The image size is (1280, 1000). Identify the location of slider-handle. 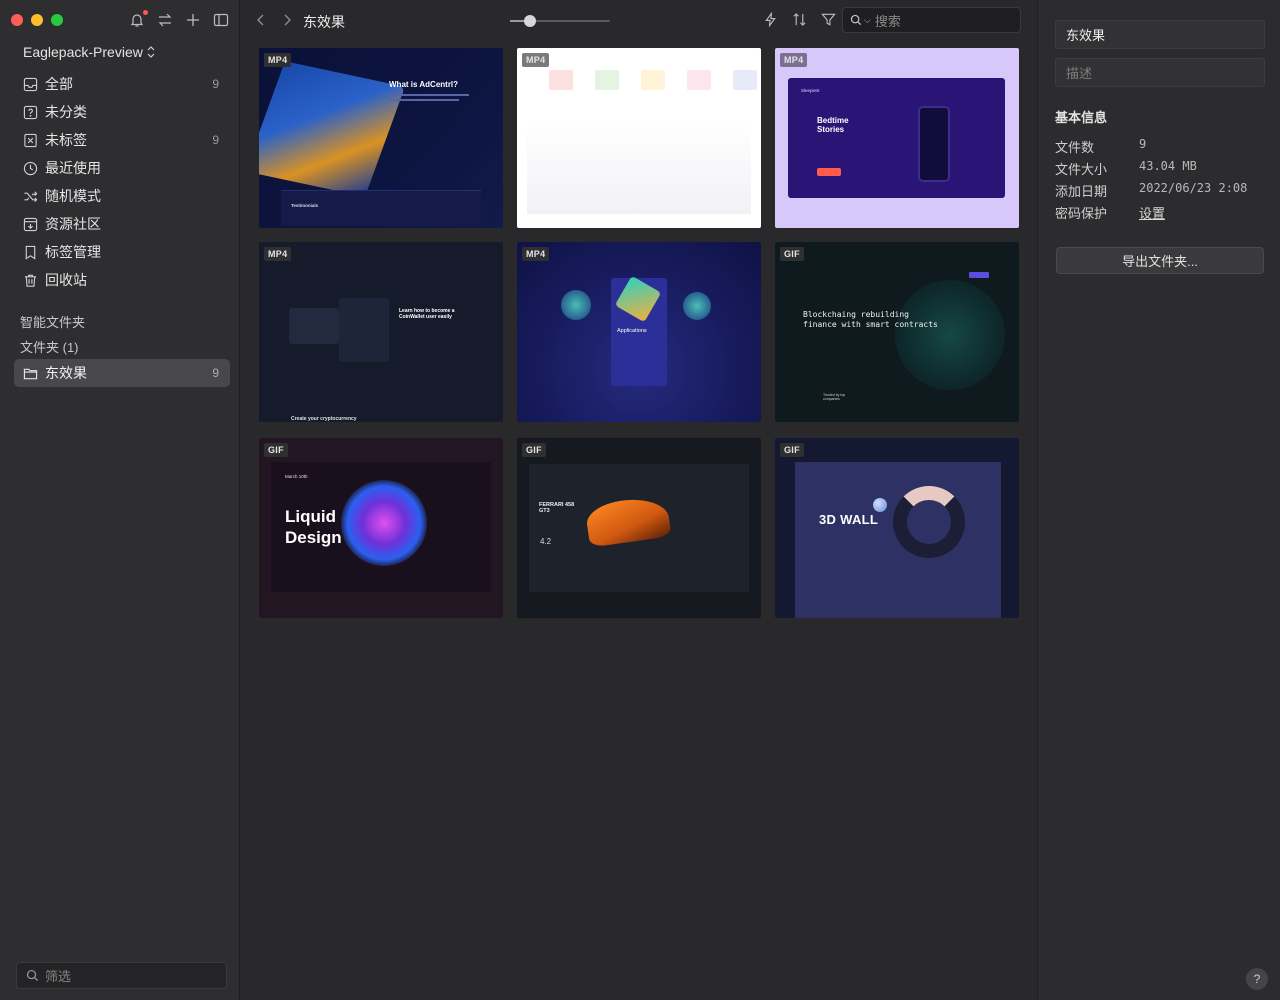
(530, 21).